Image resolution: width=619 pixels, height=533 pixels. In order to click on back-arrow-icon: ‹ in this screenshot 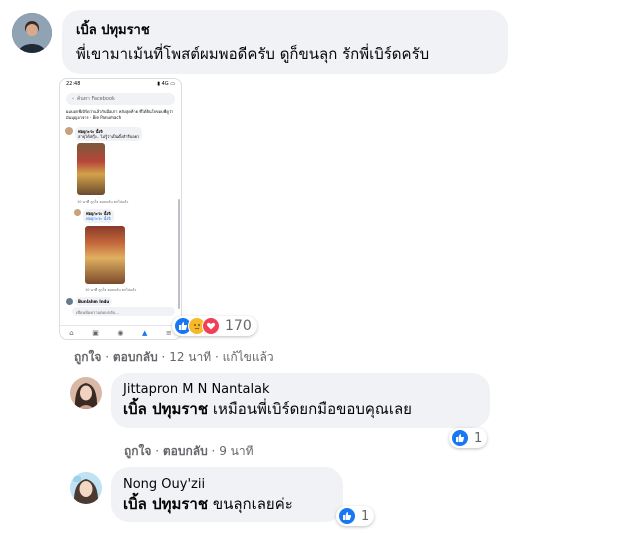, I will do `click(73, 99)`.